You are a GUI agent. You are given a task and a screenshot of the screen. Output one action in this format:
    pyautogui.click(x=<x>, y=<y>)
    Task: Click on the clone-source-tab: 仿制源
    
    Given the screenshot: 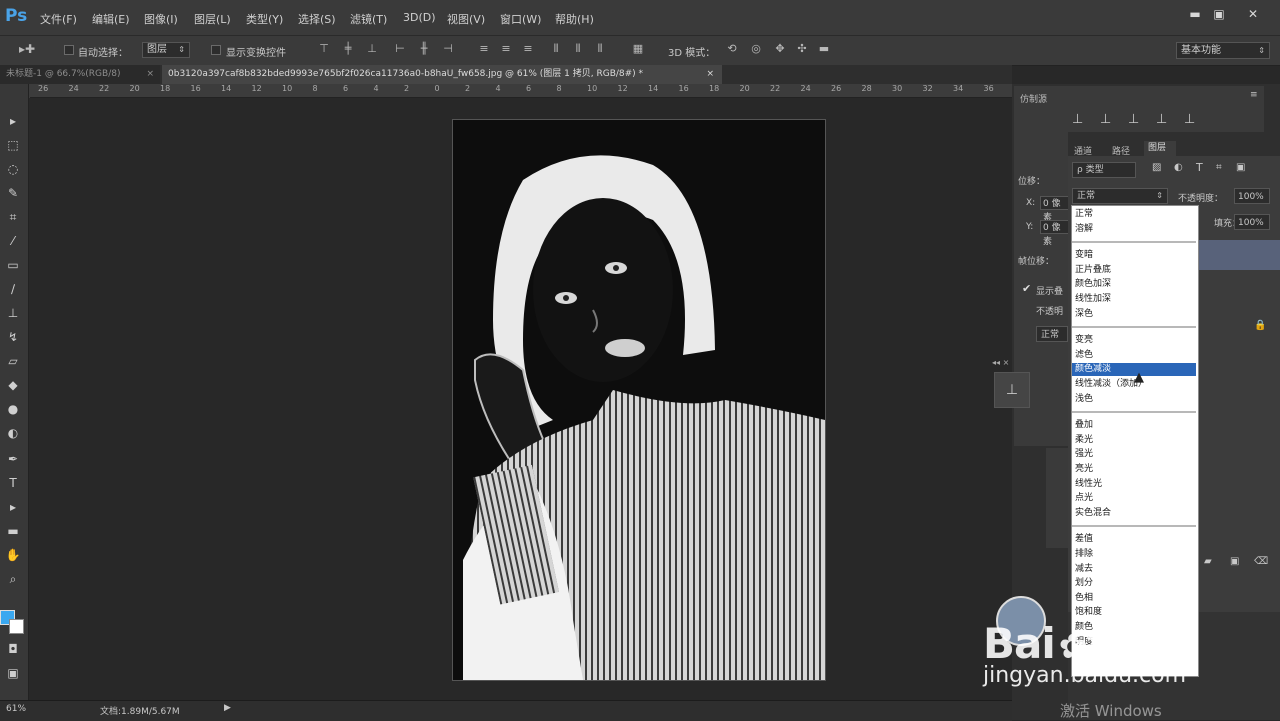 What is the action you would take?
    pyautogui.click(x=1033, y=98)
    